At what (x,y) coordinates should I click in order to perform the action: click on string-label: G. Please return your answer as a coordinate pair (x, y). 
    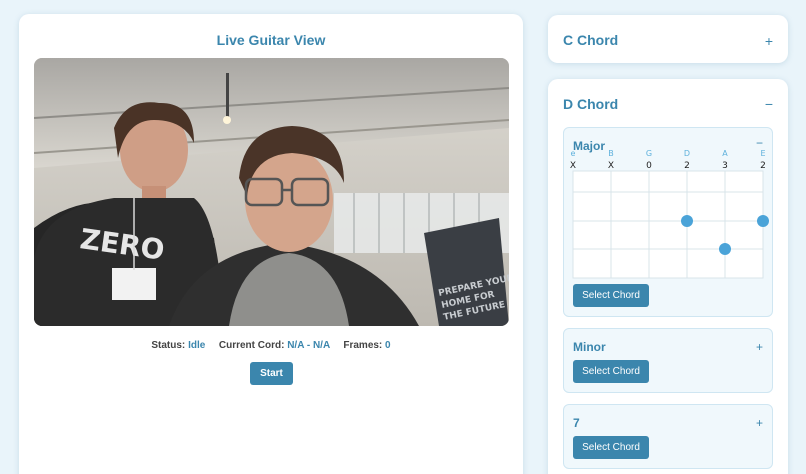
    Looking at the image, I should click on (649, 153).